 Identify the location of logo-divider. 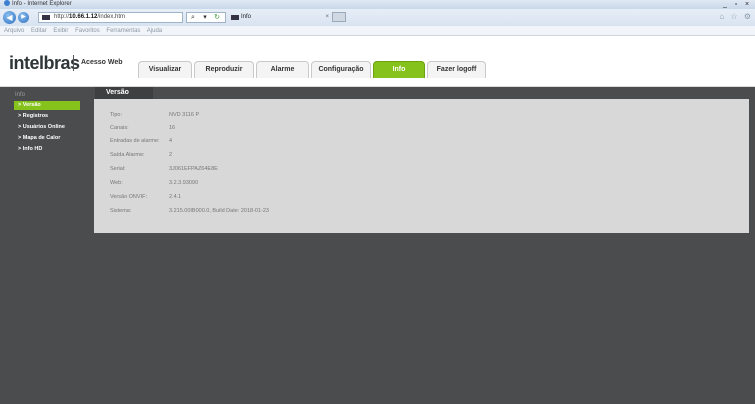
(73, 63).